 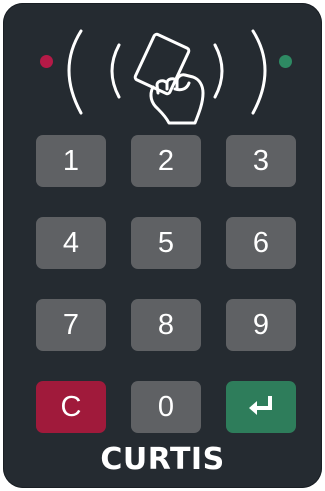 I want to click on brand-logo: CURTIS, so click(x=162, y=459).